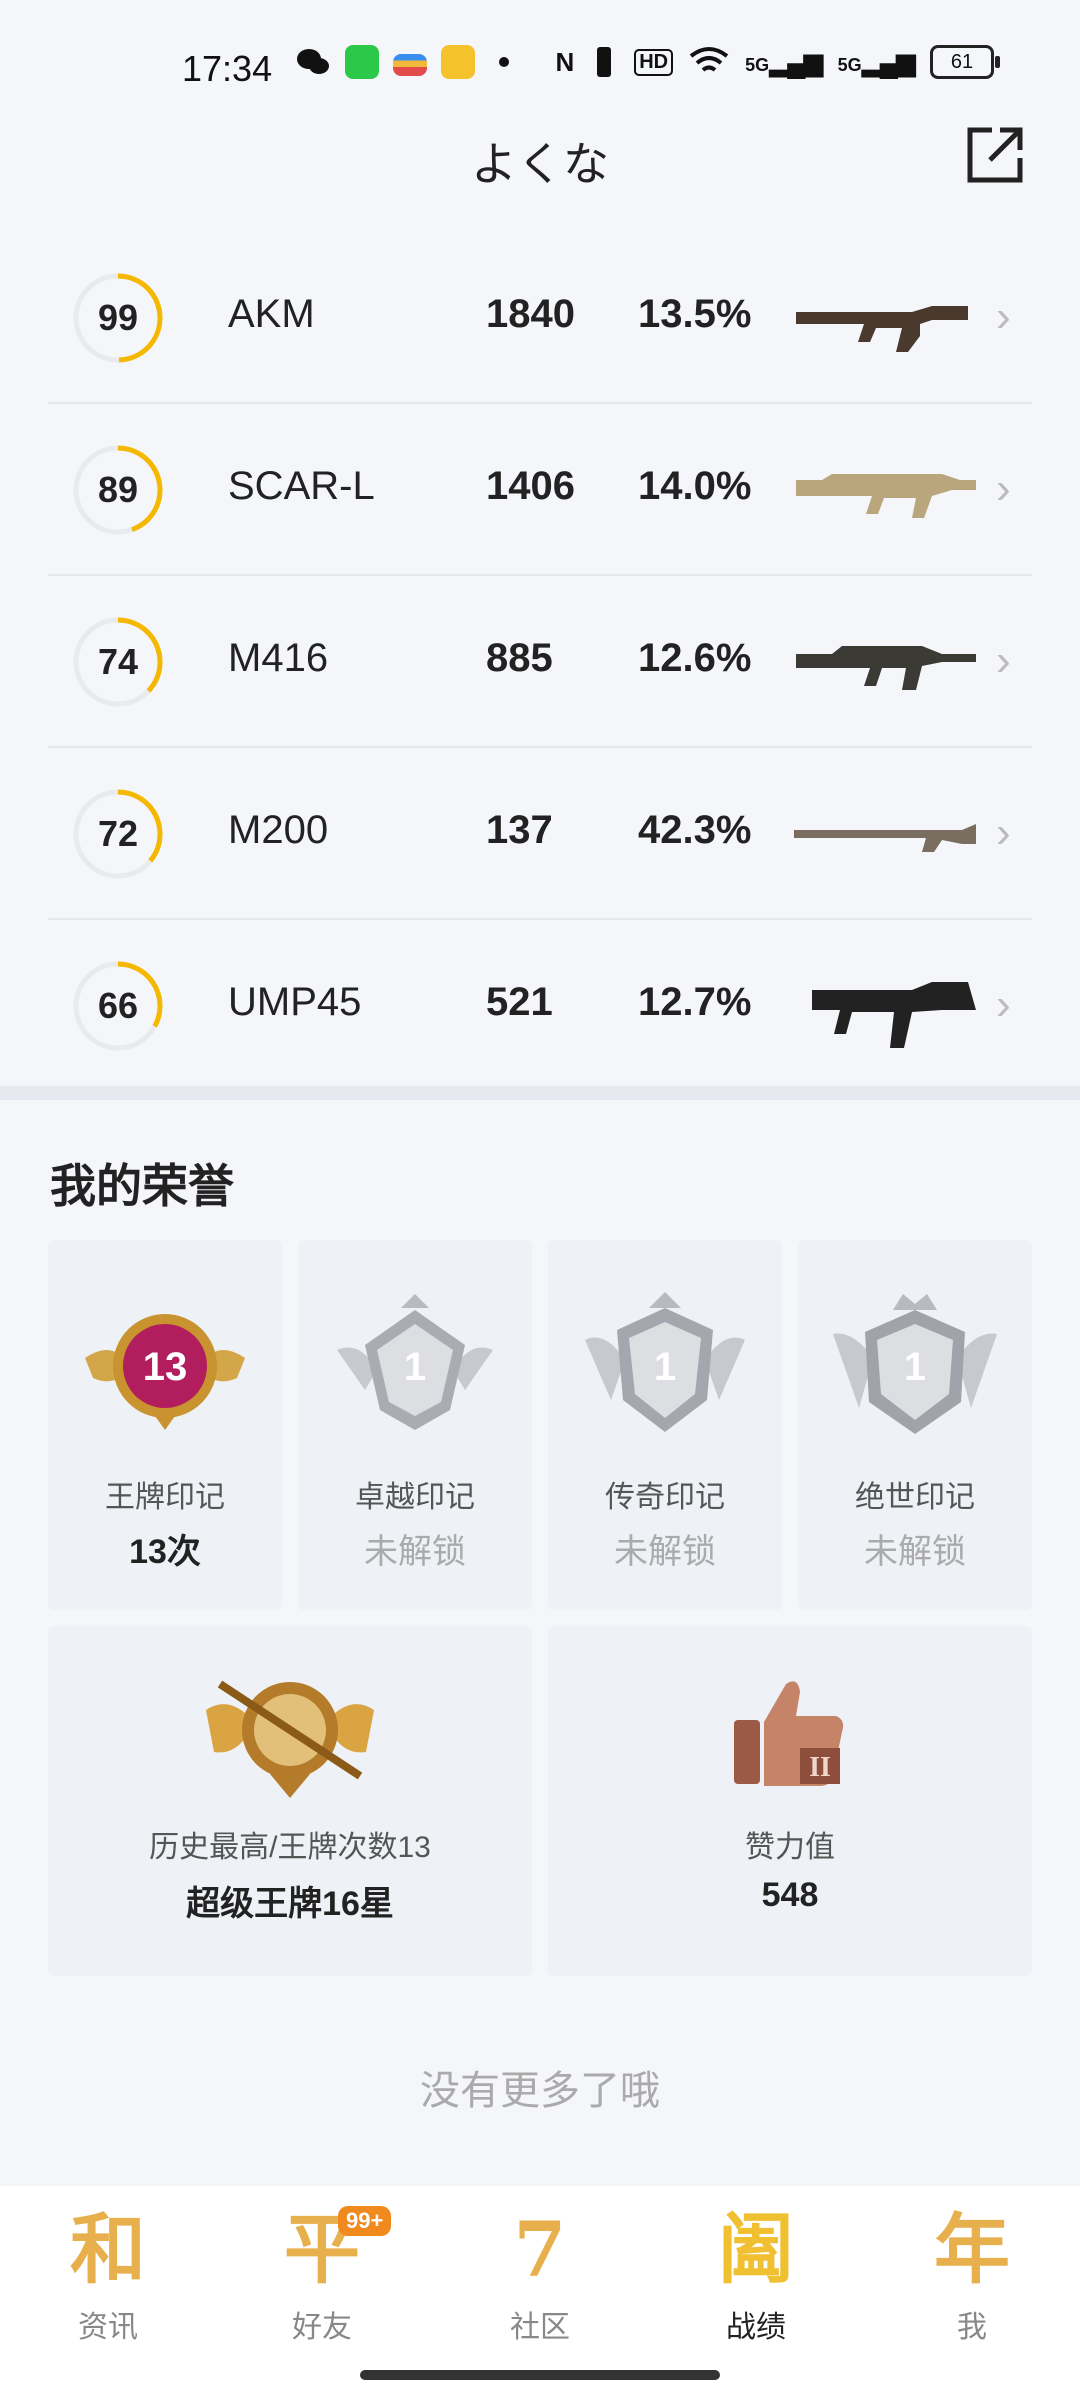 This screenshot has width=1080, height=2400. Describe the element at coordinates (604, 62) in the screenshot. I see `vibrate-icon` at that location.